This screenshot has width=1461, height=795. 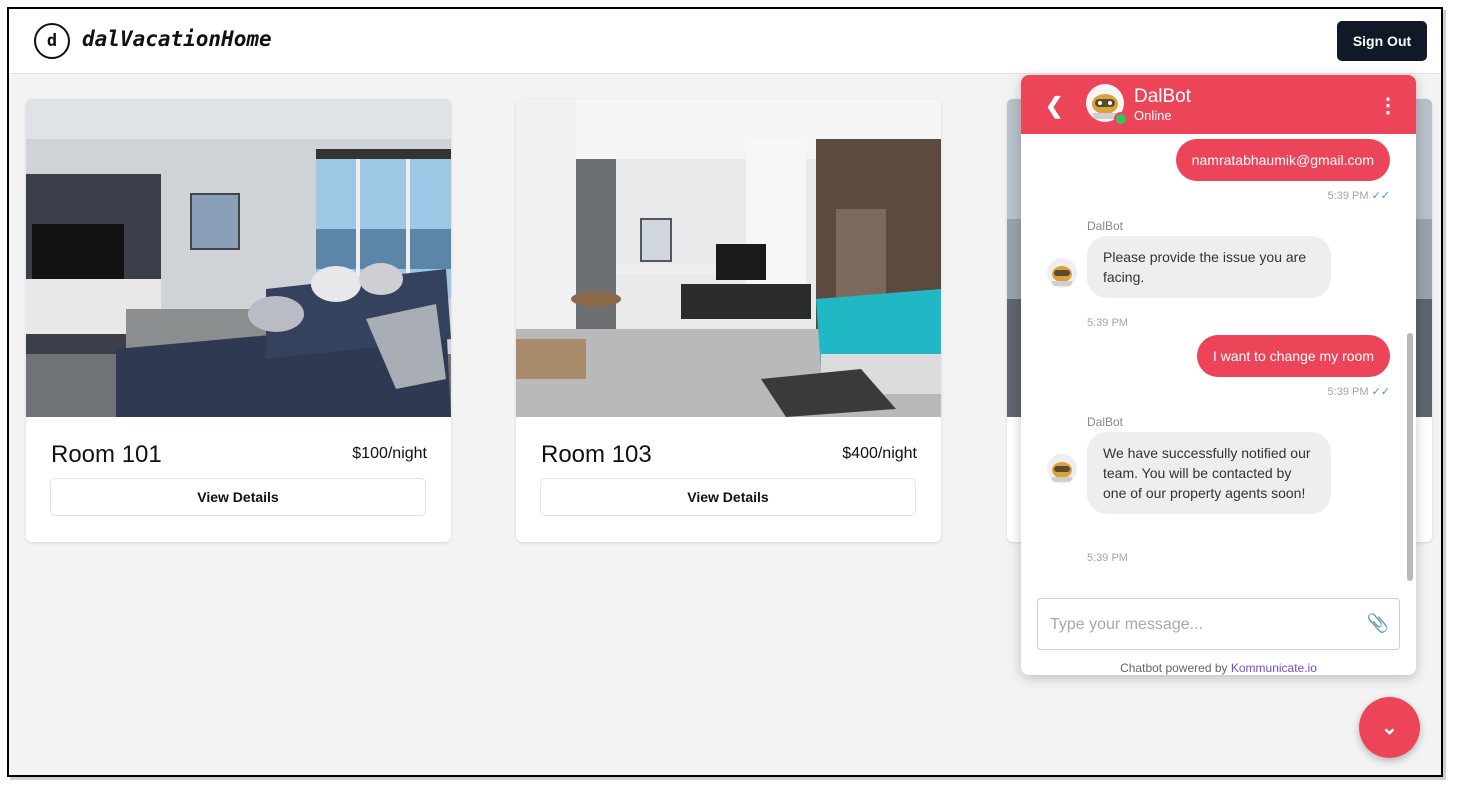 I want to click on bot-name: DalBot, so click(x=1163, y=96).